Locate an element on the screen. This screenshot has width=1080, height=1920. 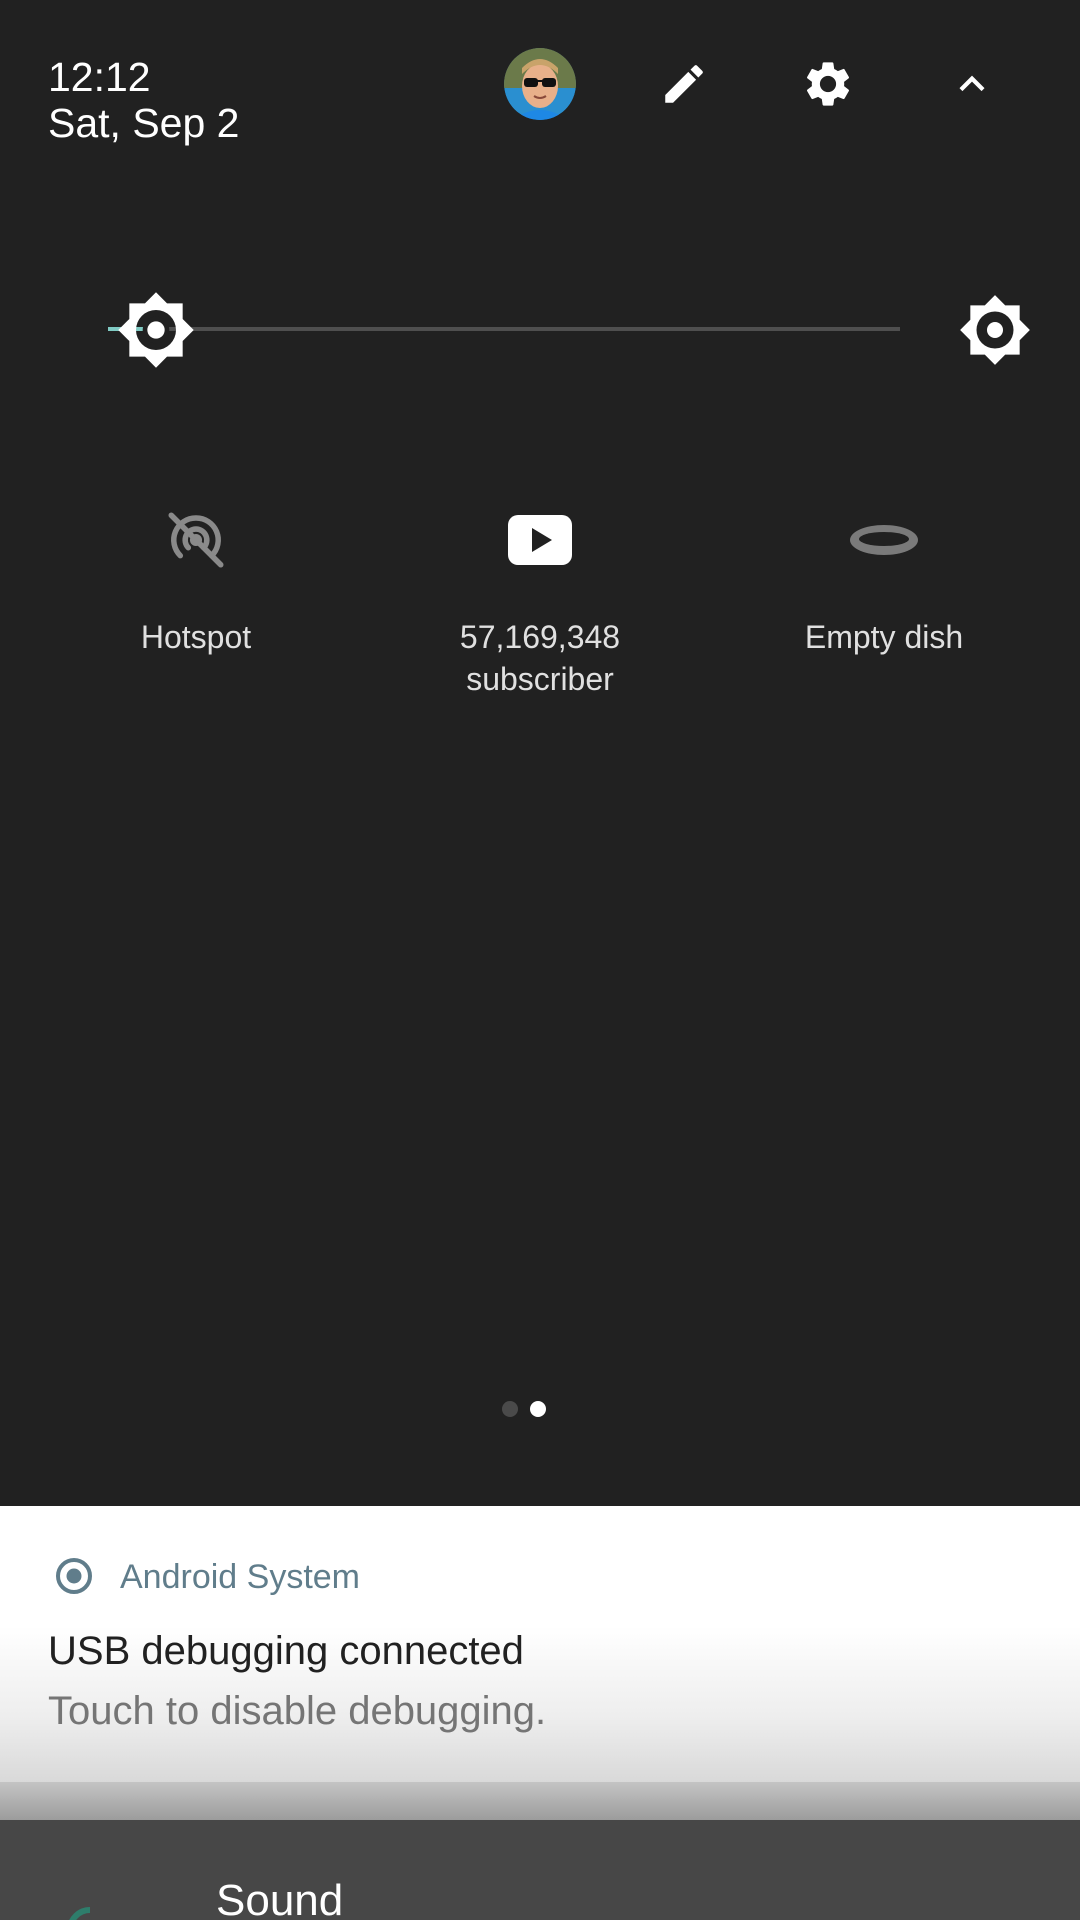
notification-app-name: Android System is located at coordinates (240, 1577).